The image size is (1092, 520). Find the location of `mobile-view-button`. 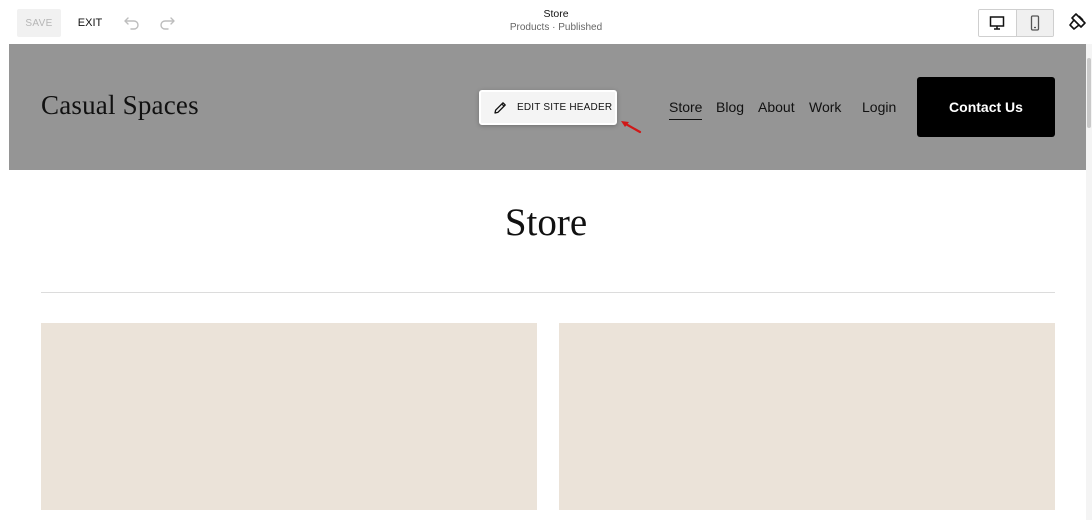

mobile-view-button is located at coordinates (1034, 23).